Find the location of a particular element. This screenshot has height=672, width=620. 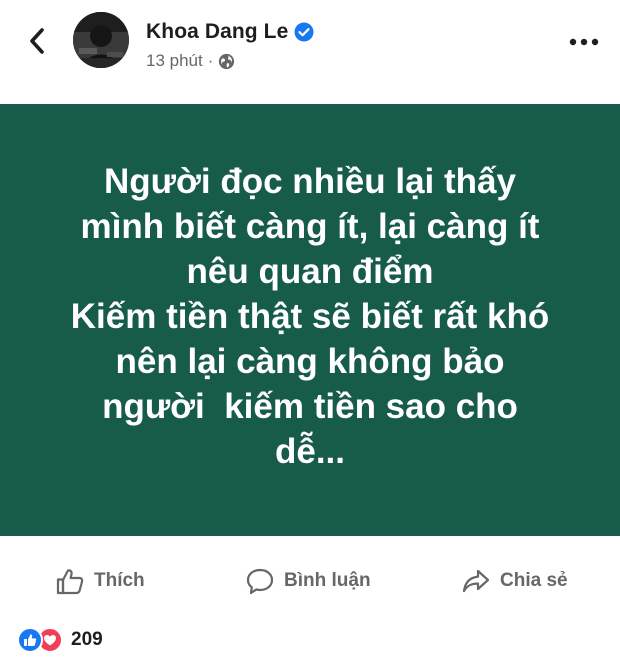

share-arrow-icon is located at coordinates (476, 581).